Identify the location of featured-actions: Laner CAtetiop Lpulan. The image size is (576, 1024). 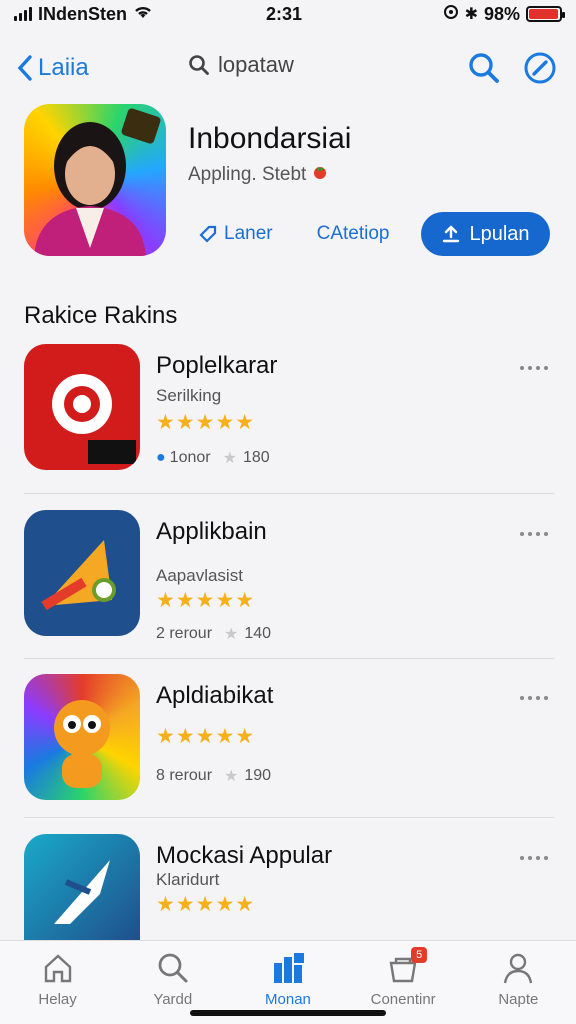
(374, 234).